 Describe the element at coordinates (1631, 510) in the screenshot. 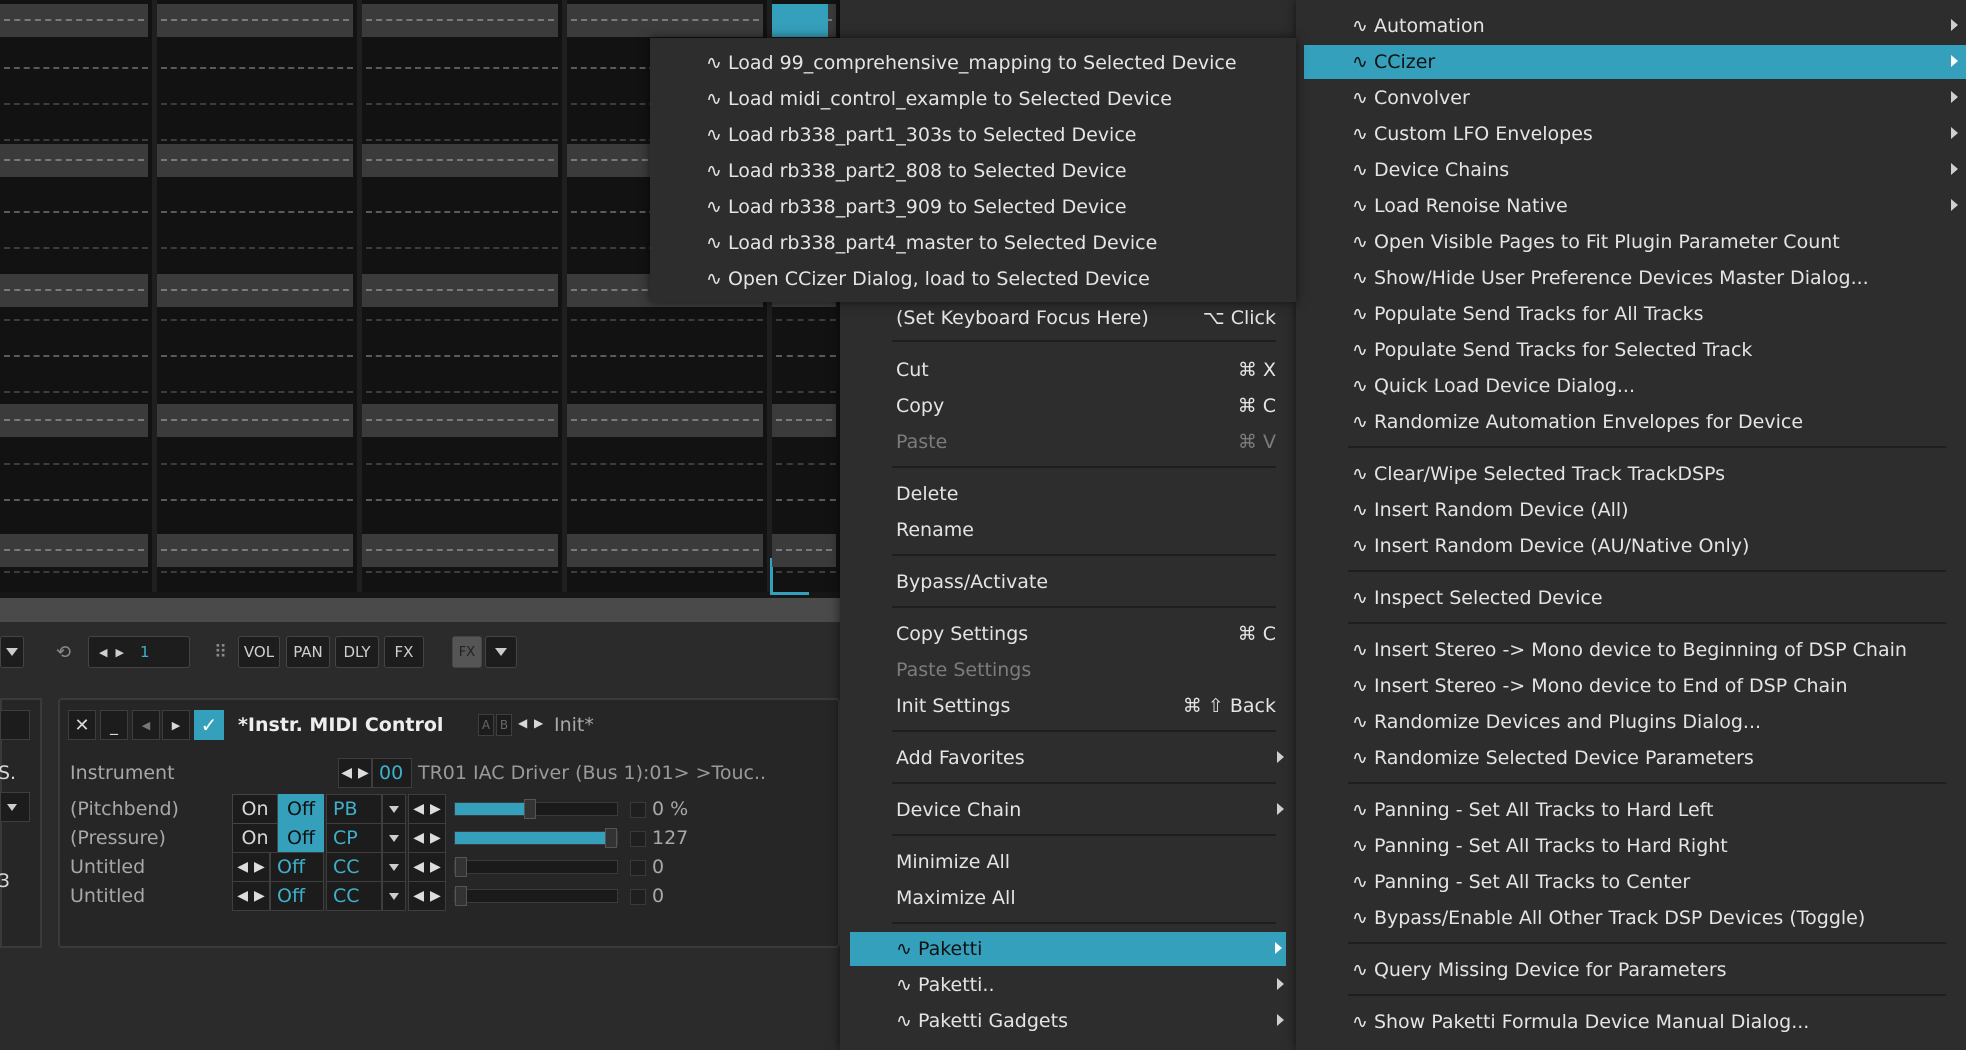

I see `menu-item-insert-random-all: ∿ Insert Random Device (All)` at that location.